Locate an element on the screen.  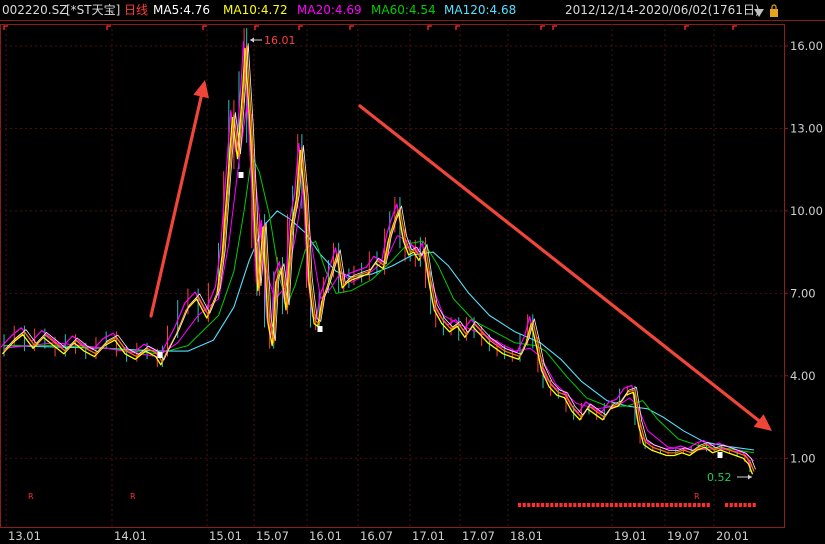
x-tick-label: 15.07 is located at coordinates (272, 536).